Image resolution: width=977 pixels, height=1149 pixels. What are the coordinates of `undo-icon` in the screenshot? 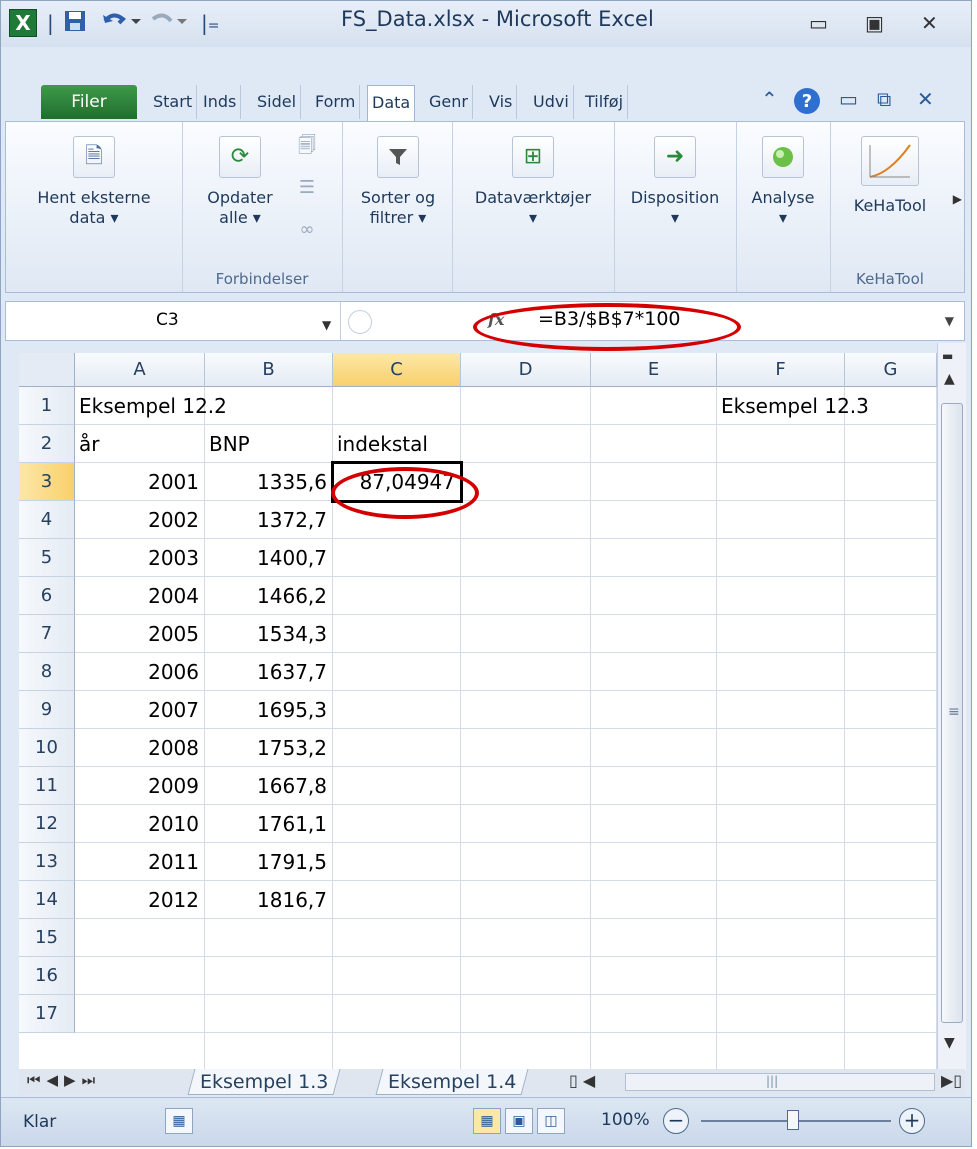 It's located at (121, 23).